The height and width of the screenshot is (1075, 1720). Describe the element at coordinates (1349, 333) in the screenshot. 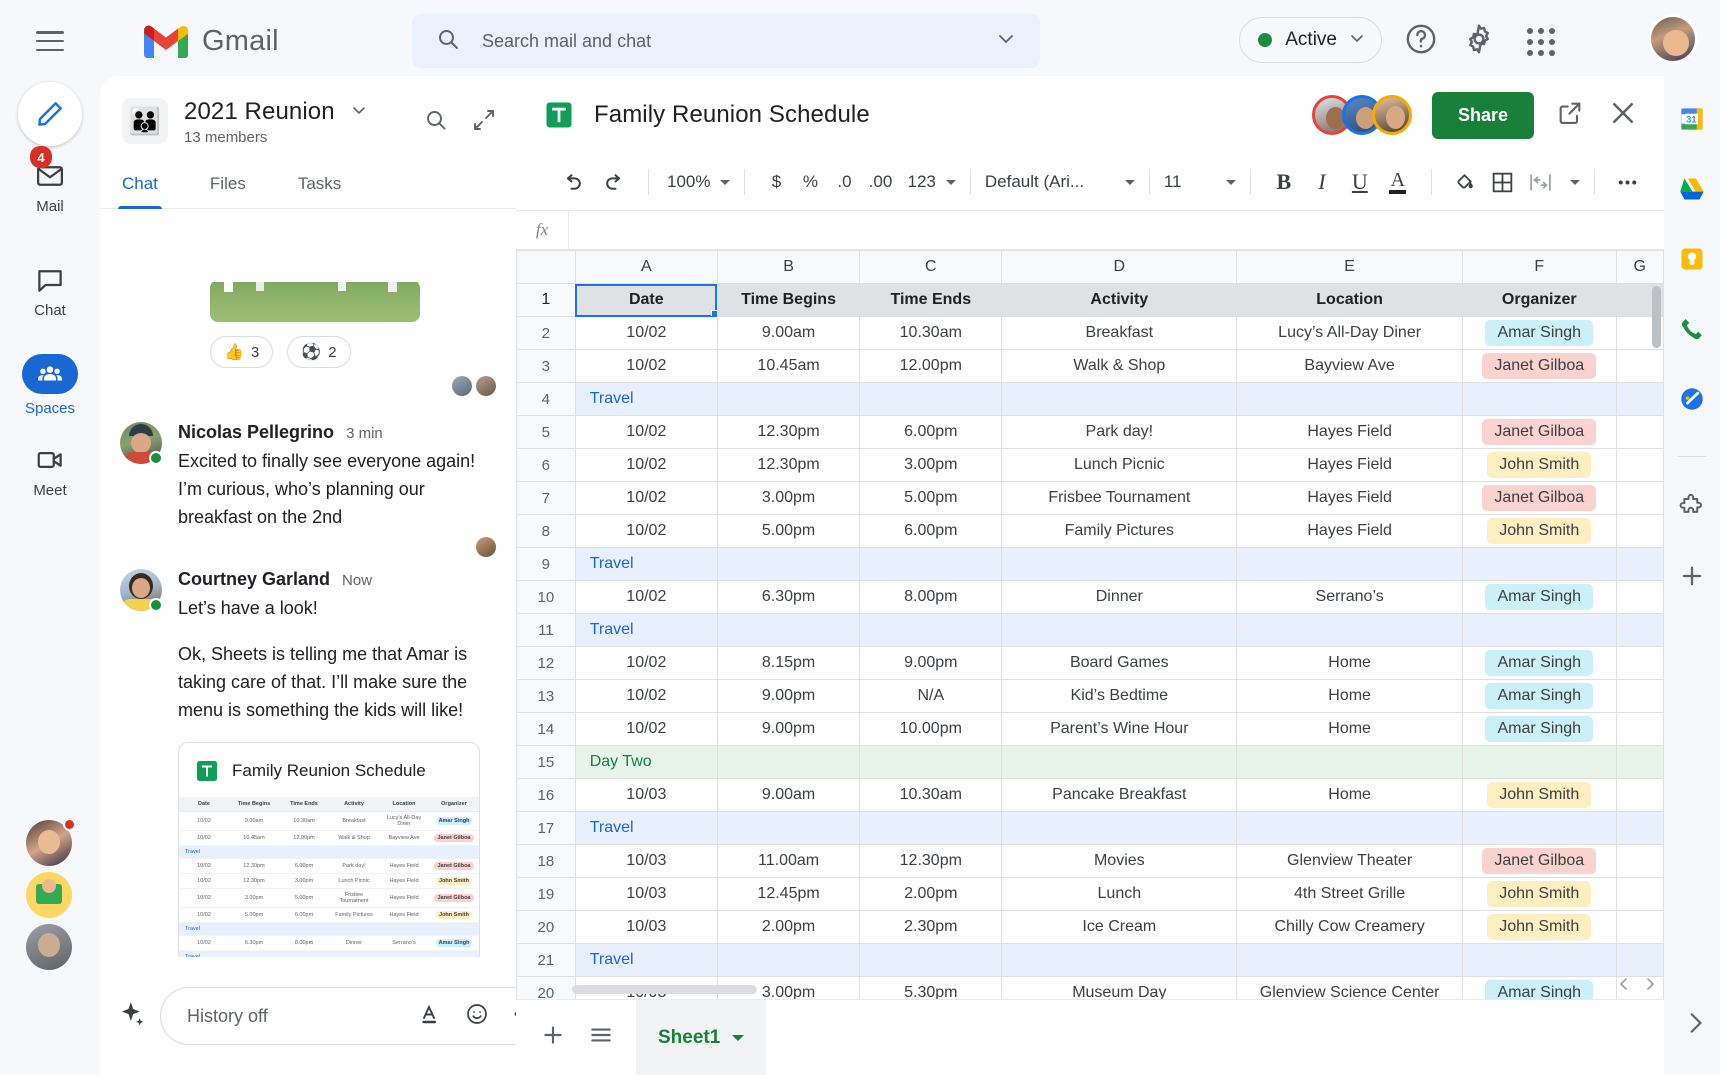

I see `cell: Lucy’s All-Day Diner` at that location.